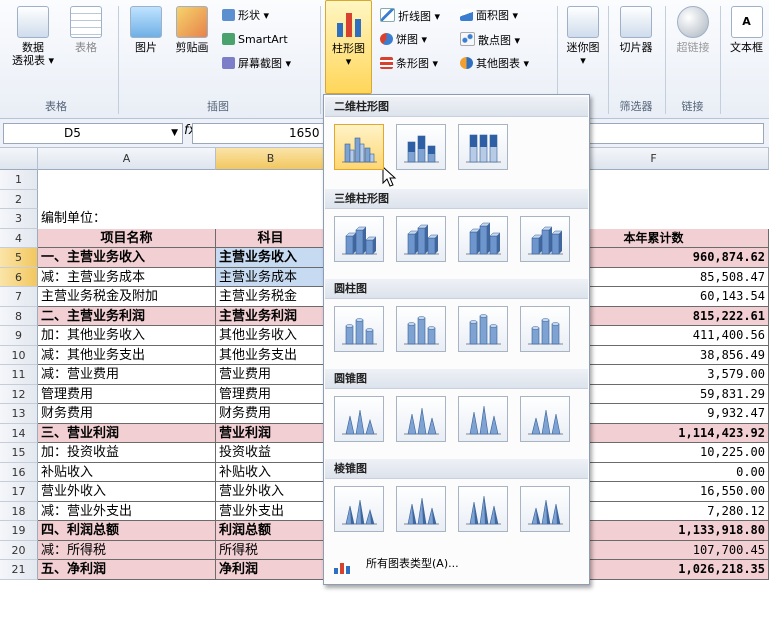  Describe the element at coordinates (271, 277) in the screenshot. I see `cell-b6: 主营业务成本` at that location.